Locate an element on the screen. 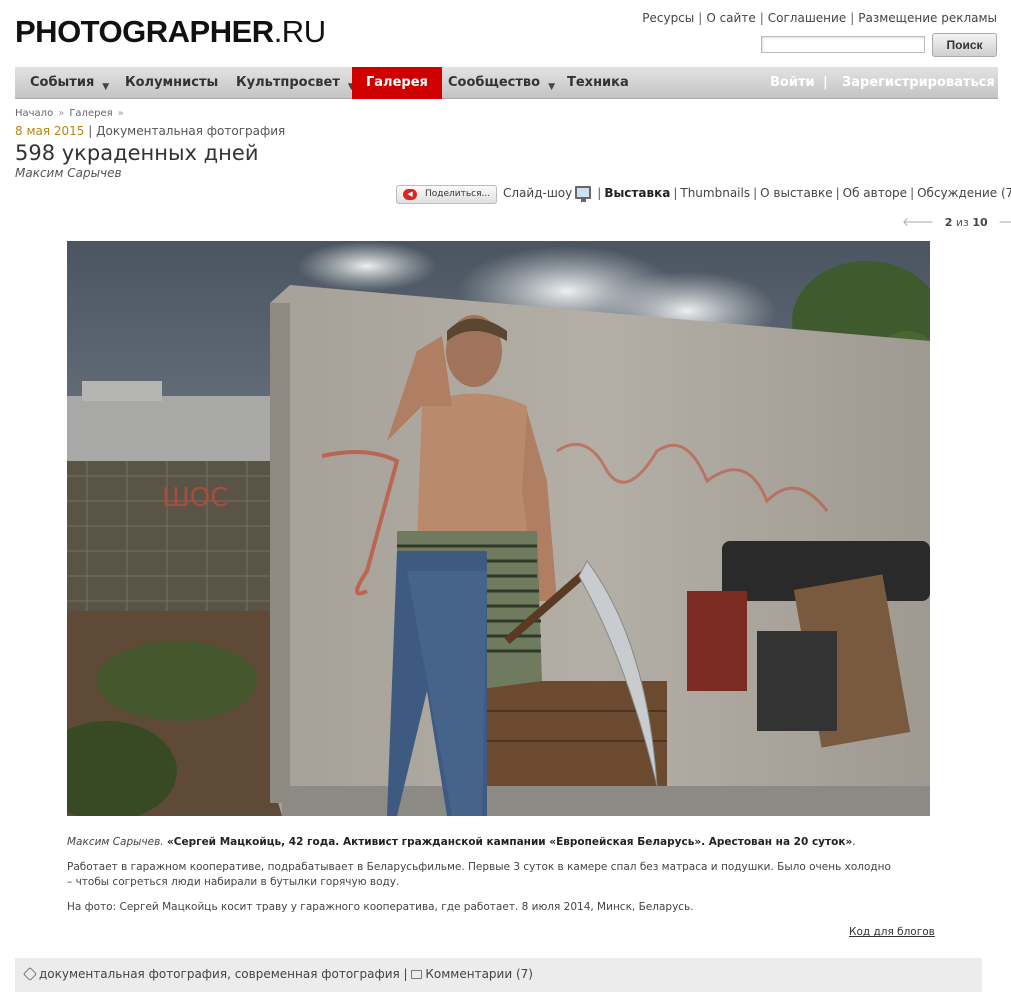 Image resolution: width=1011 pixels, height=1000 pixels. nav-item-tech: Техника is located at coordinates (598, 83).